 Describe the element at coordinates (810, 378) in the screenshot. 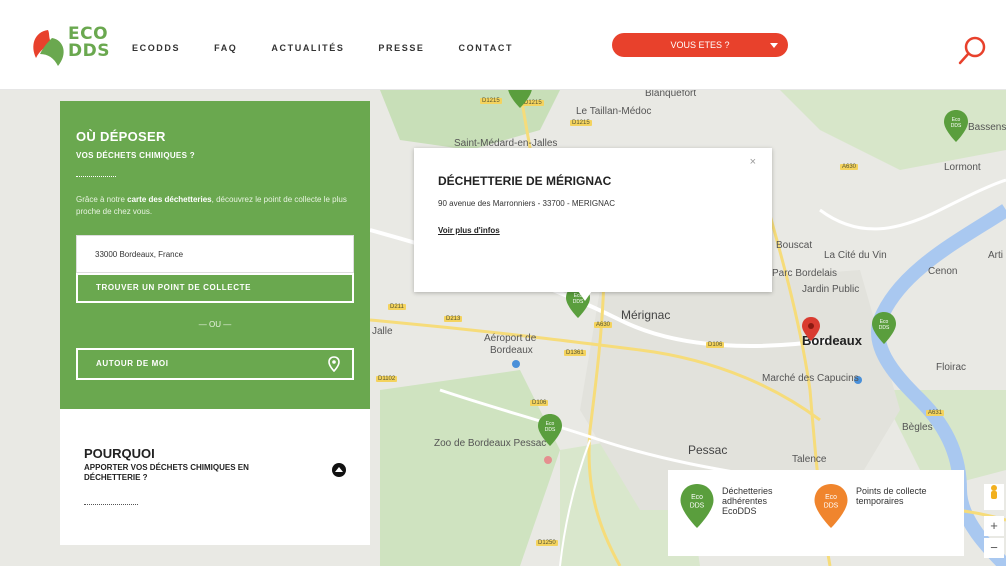

I see `place-marche-capucins: Marché des Capucins` at that location.